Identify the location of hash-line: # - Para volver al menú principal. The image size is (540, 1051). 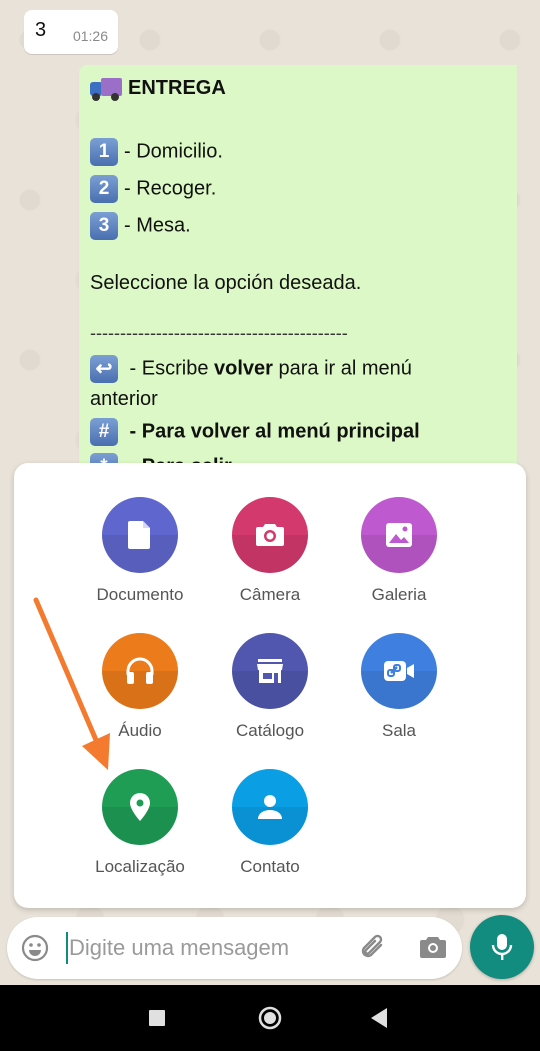
(255, 432).